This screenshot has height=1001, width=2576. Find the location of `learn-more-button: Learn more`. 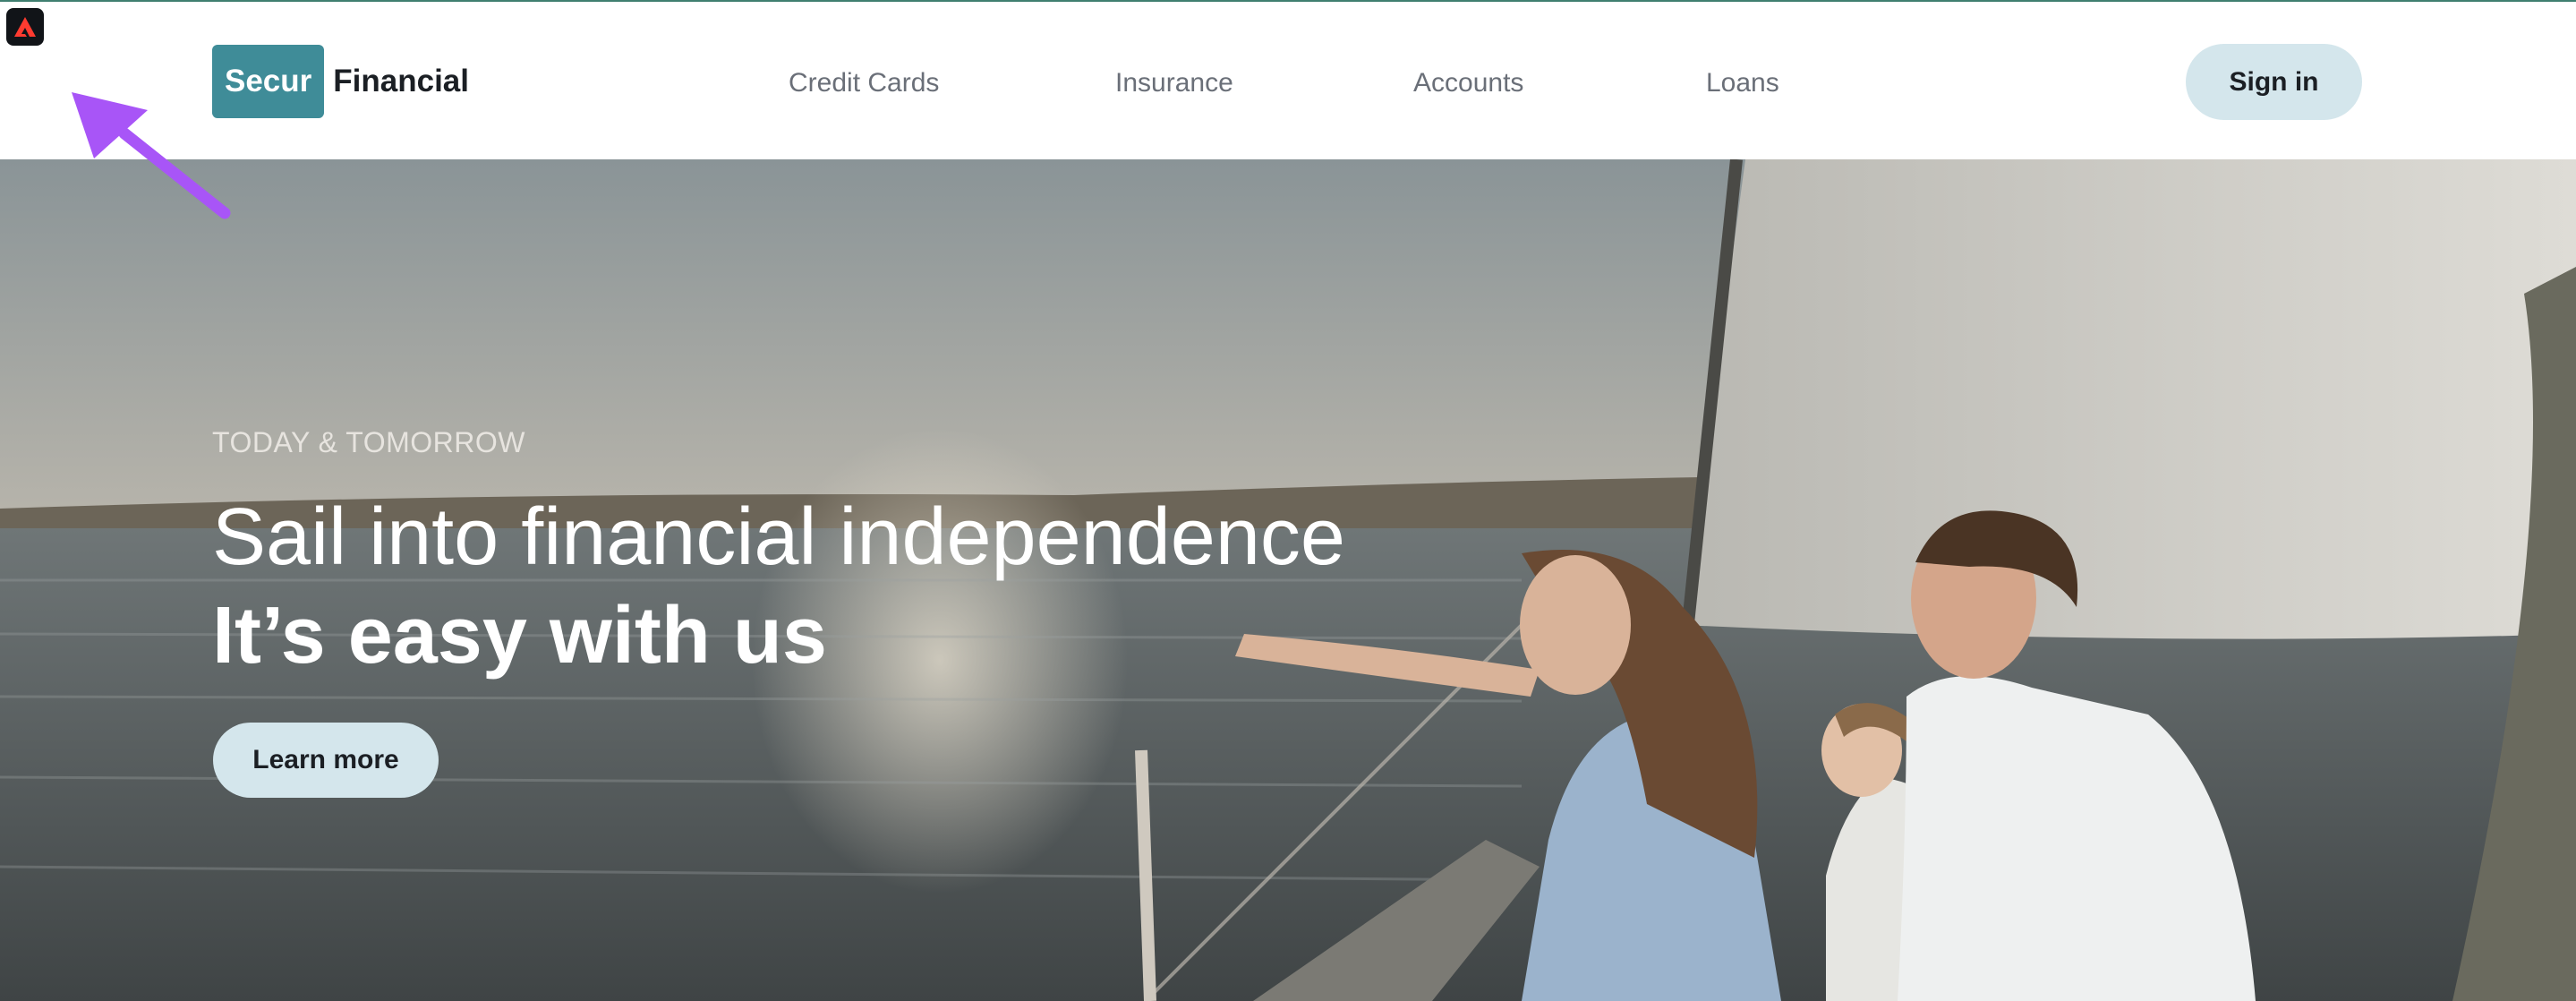

learn-more-button: Learn more is located at coordinates (326, 760).